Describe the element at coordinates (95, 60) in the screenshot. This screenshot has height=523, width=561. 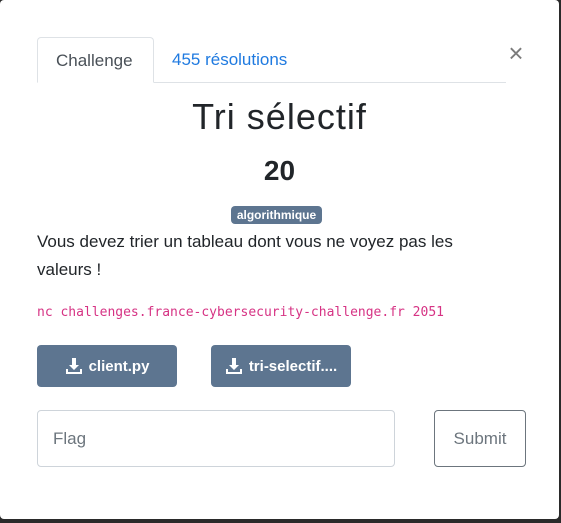
I see `tab-challenge: Challenge` at that location.